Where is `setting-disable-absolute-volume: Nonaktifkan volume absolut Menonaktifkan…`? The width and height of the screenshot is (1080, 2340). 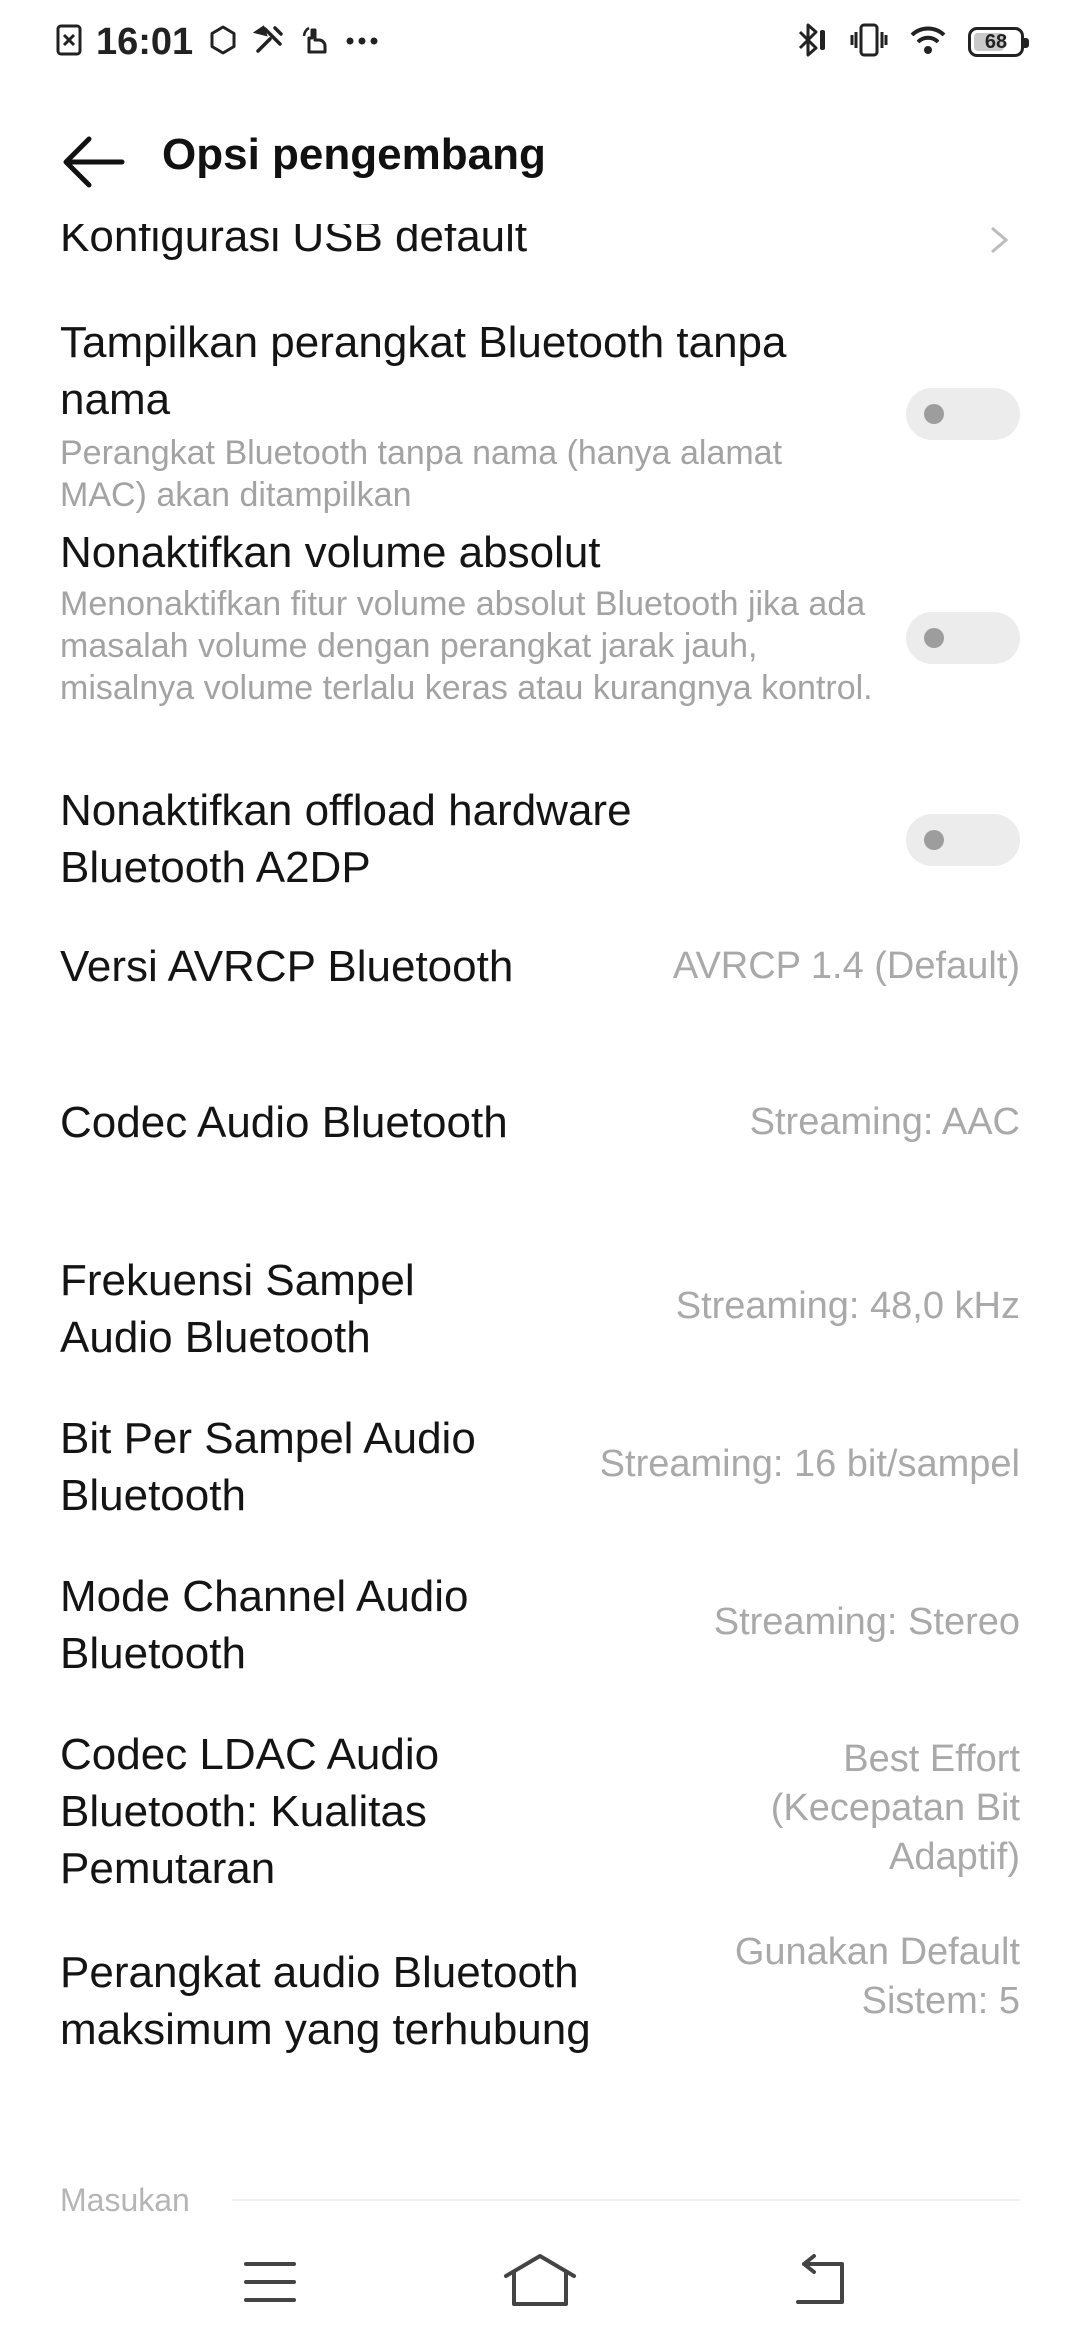
setting-disable-absolute-volume: Nonaktifkan volume absolut Menonaktifkan… is located at coordinates (540, 616).